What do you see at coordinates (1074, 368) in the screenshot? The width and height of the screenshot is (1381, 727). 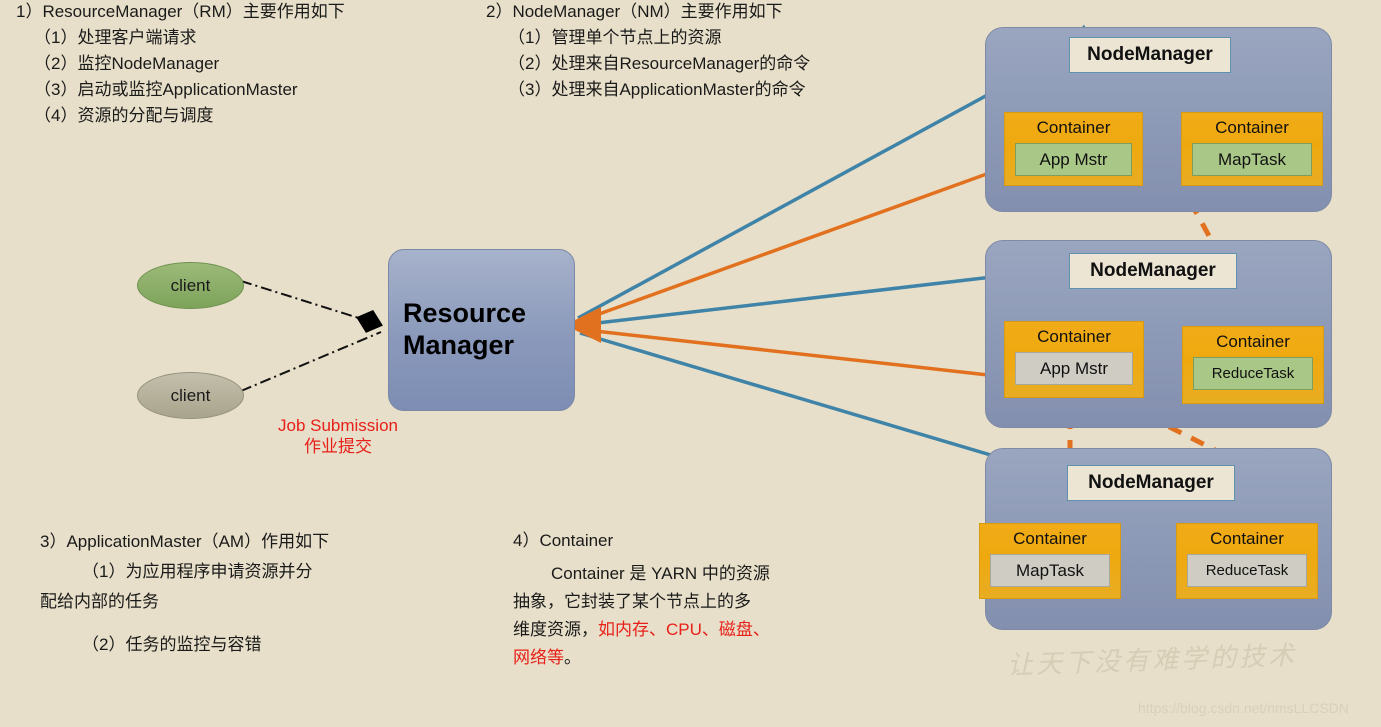 I see `app-master-2: App Mstr` at bounding box center [1074, 368].